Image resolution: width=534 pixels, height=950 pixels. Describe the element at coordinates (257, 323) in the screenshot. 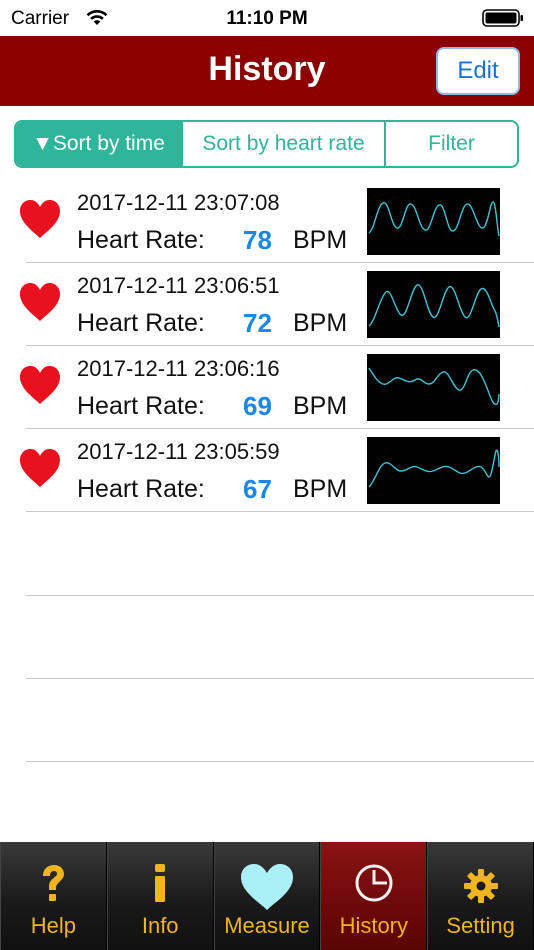

I see `bpm-value: 72` at that location.